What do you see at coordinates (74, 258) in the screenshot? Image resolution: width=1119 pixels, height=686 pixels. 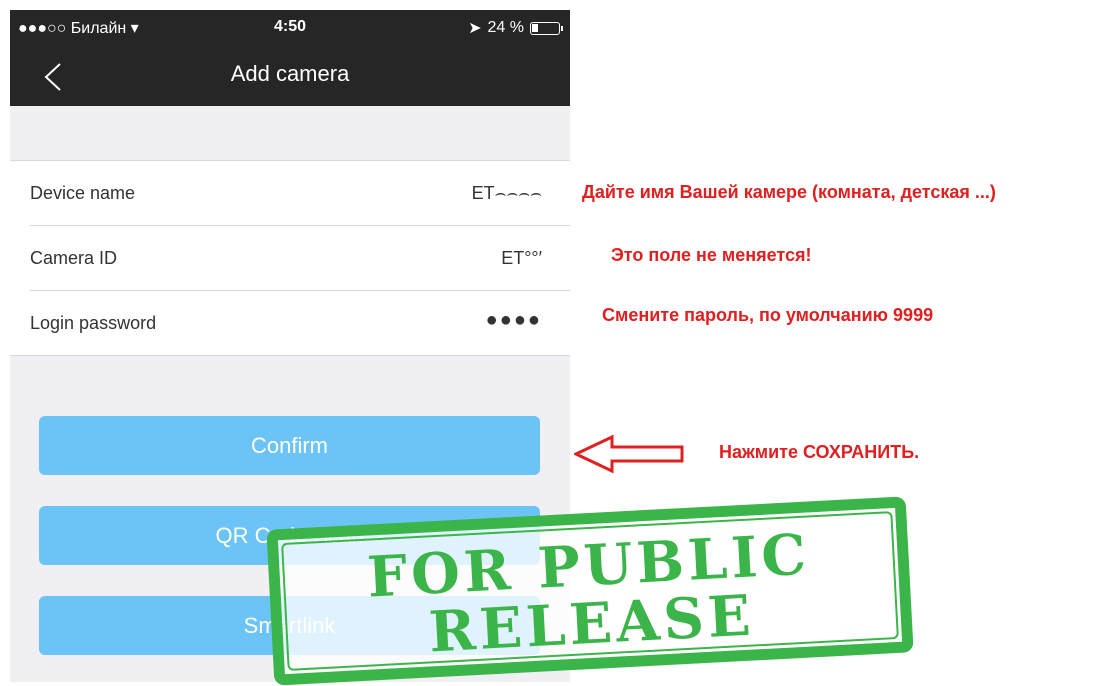 I see `camera-id-label: Camera ID` at bounding box center [74, 258].